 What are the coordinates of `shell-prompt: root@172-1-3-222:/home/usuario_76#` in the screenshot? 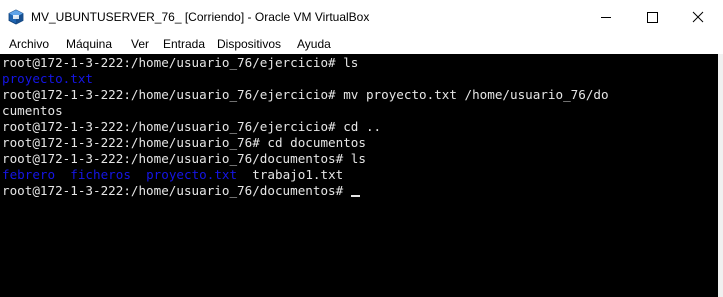 It's located at (135, 142).